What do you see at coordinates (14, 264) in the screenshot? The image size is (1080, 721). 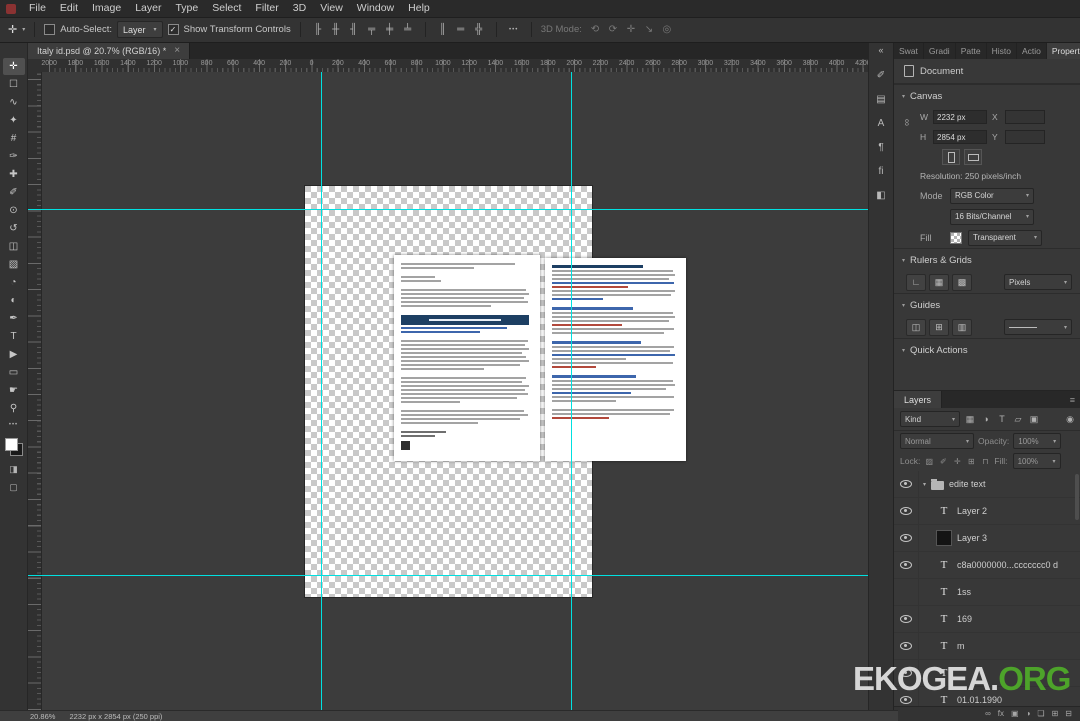 I see `gradient-tool: ▧` at bounding box center [14, 264].